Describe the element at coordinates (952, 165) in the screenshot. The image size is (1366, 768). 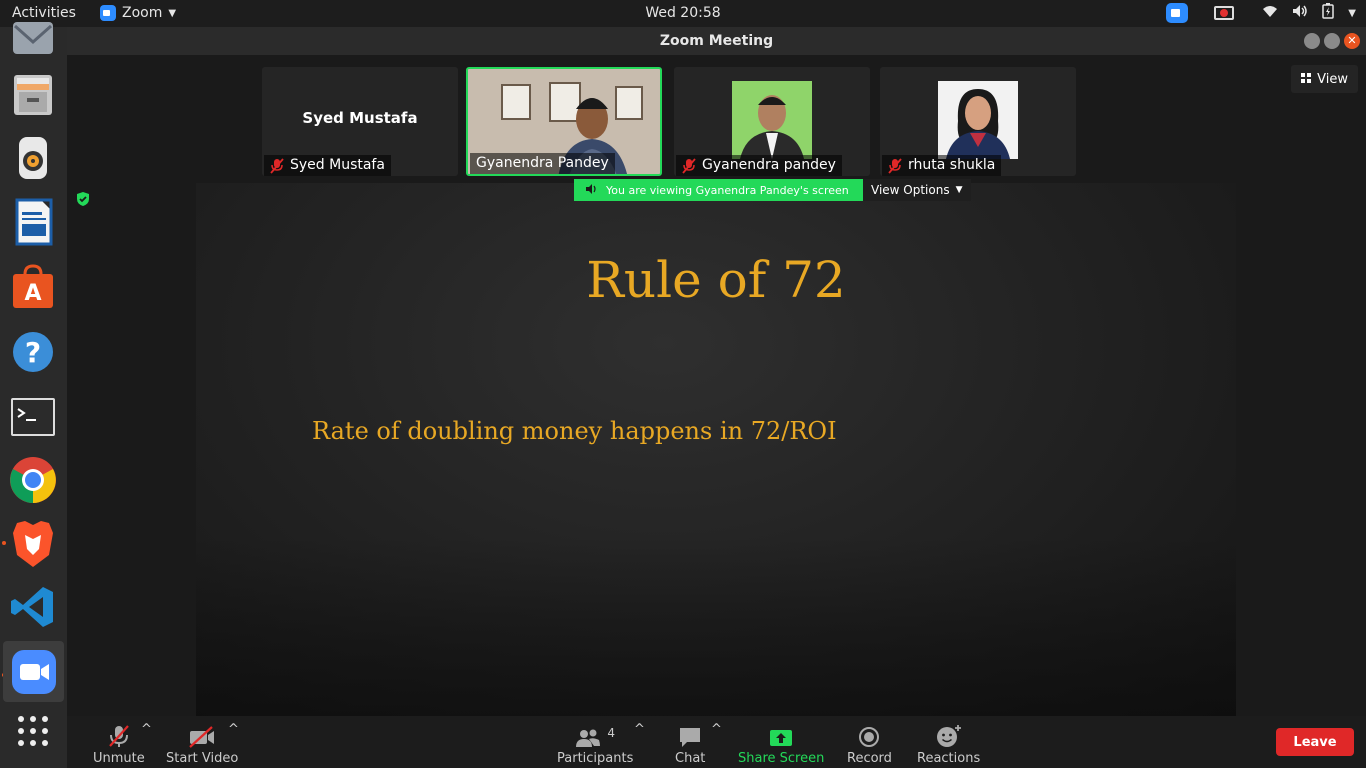
I see `participant-name: rhuta shukla` at that location.